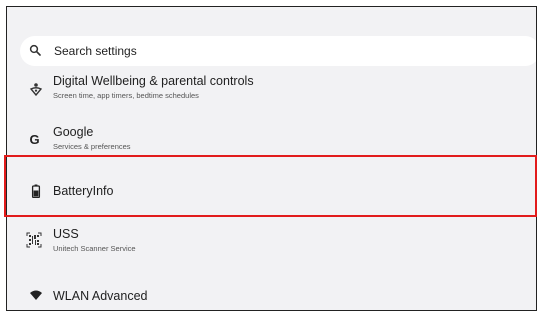  Describe the element at coordinates (271, 294) in the screenshot. I see `settings-item-wlan-advanced: WLAN Advanced` at that location.